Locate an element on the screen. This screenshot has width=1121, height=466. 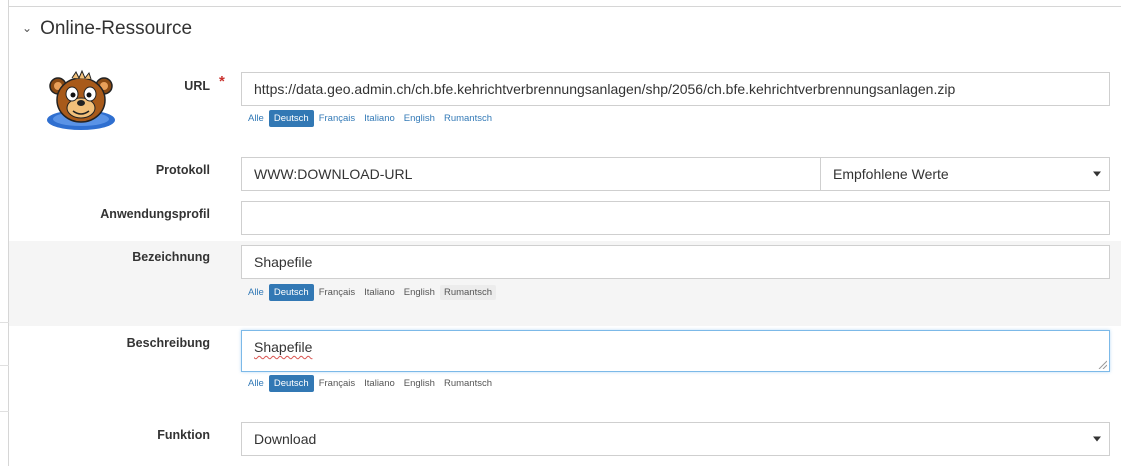
section-header: ⌄ Online-Ressource is located at coordinates (107, 29).